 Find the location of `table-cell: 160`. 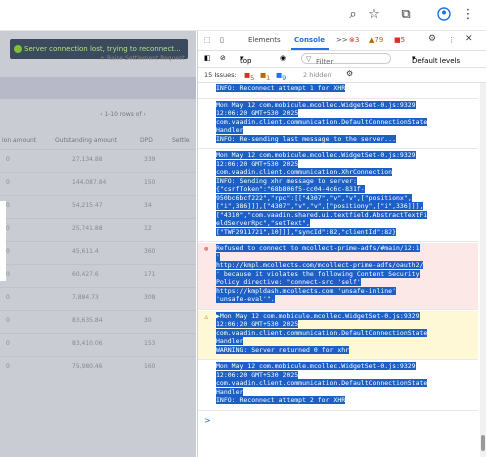

table-cell: 160 is located at coordinates (150, 366).